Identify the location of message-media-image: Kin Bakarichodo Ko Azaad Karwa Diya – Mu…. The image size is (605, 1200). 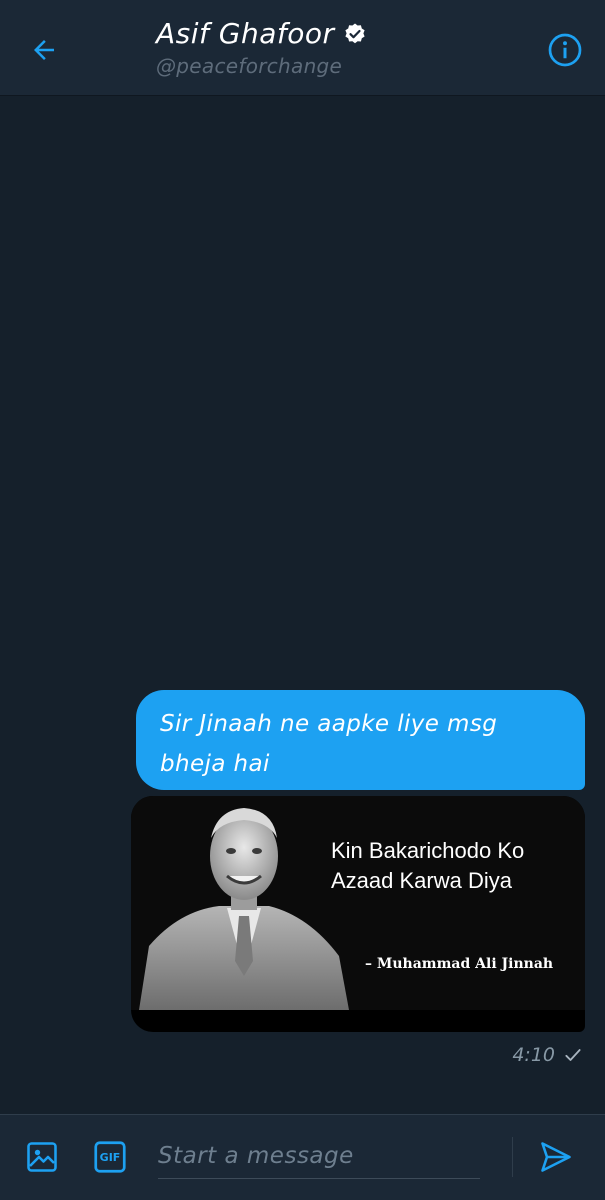
(358, 914).